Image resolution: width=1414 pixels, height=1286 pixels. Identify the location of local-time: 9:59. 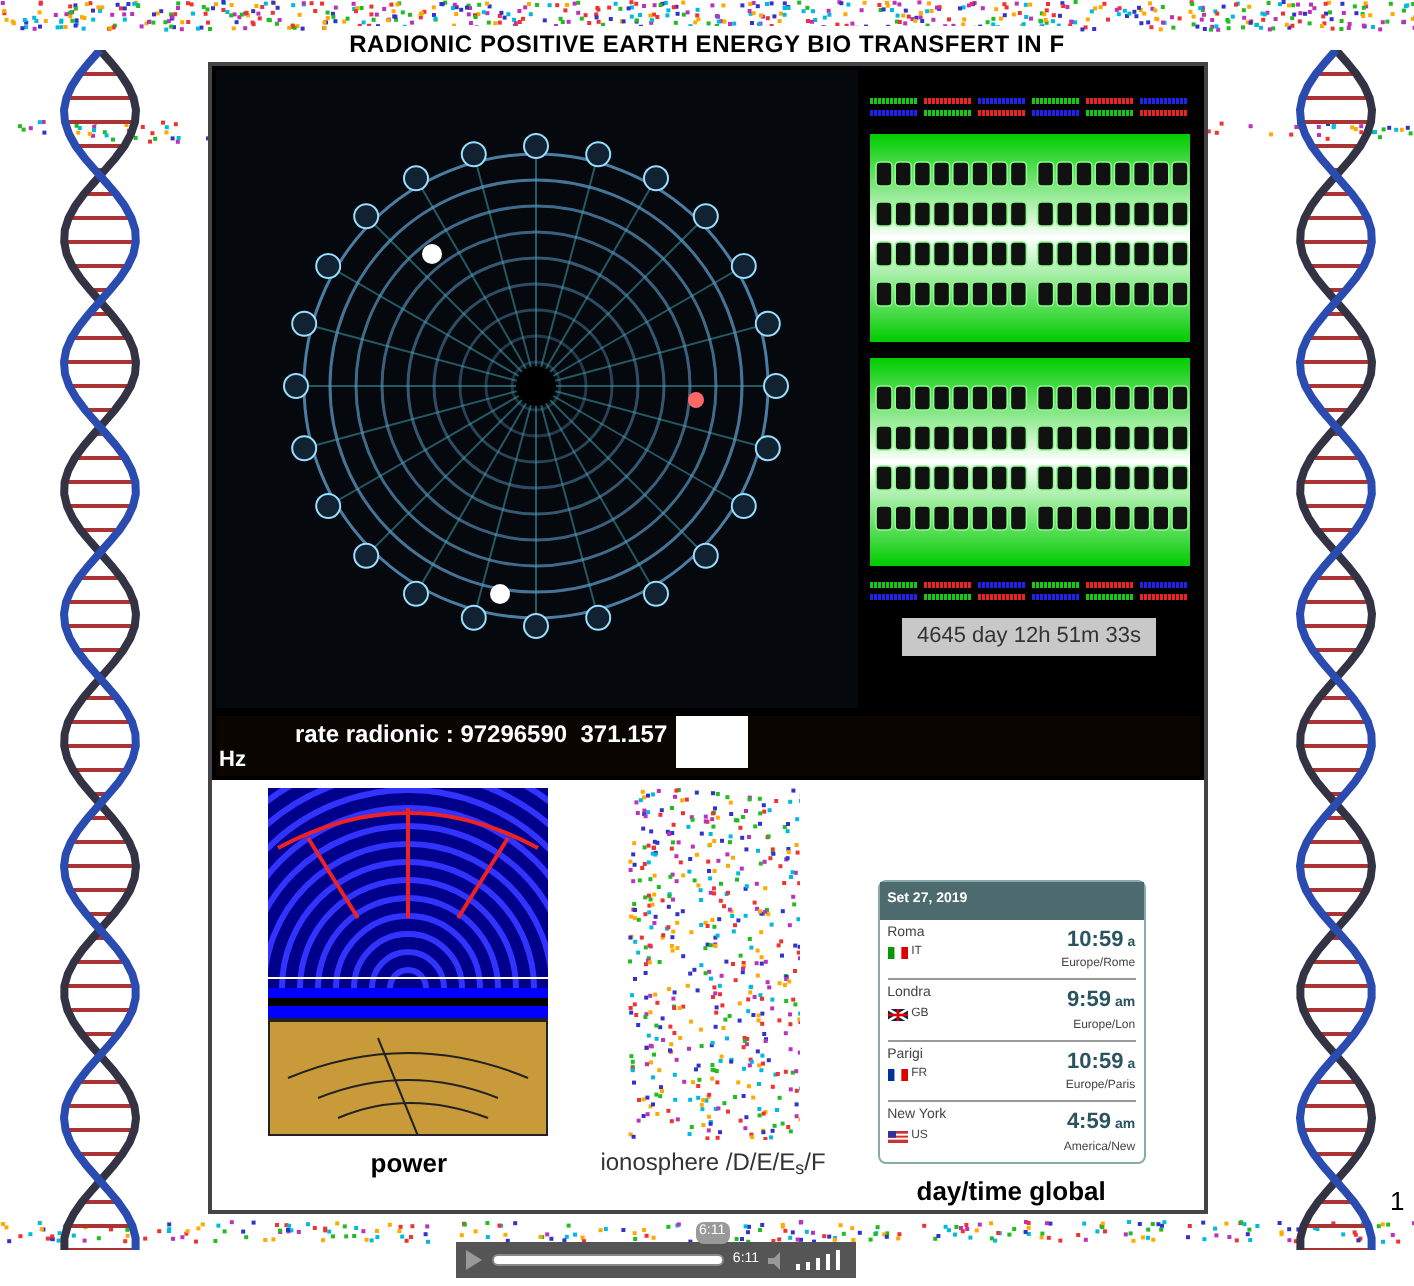
(1088, 1001).